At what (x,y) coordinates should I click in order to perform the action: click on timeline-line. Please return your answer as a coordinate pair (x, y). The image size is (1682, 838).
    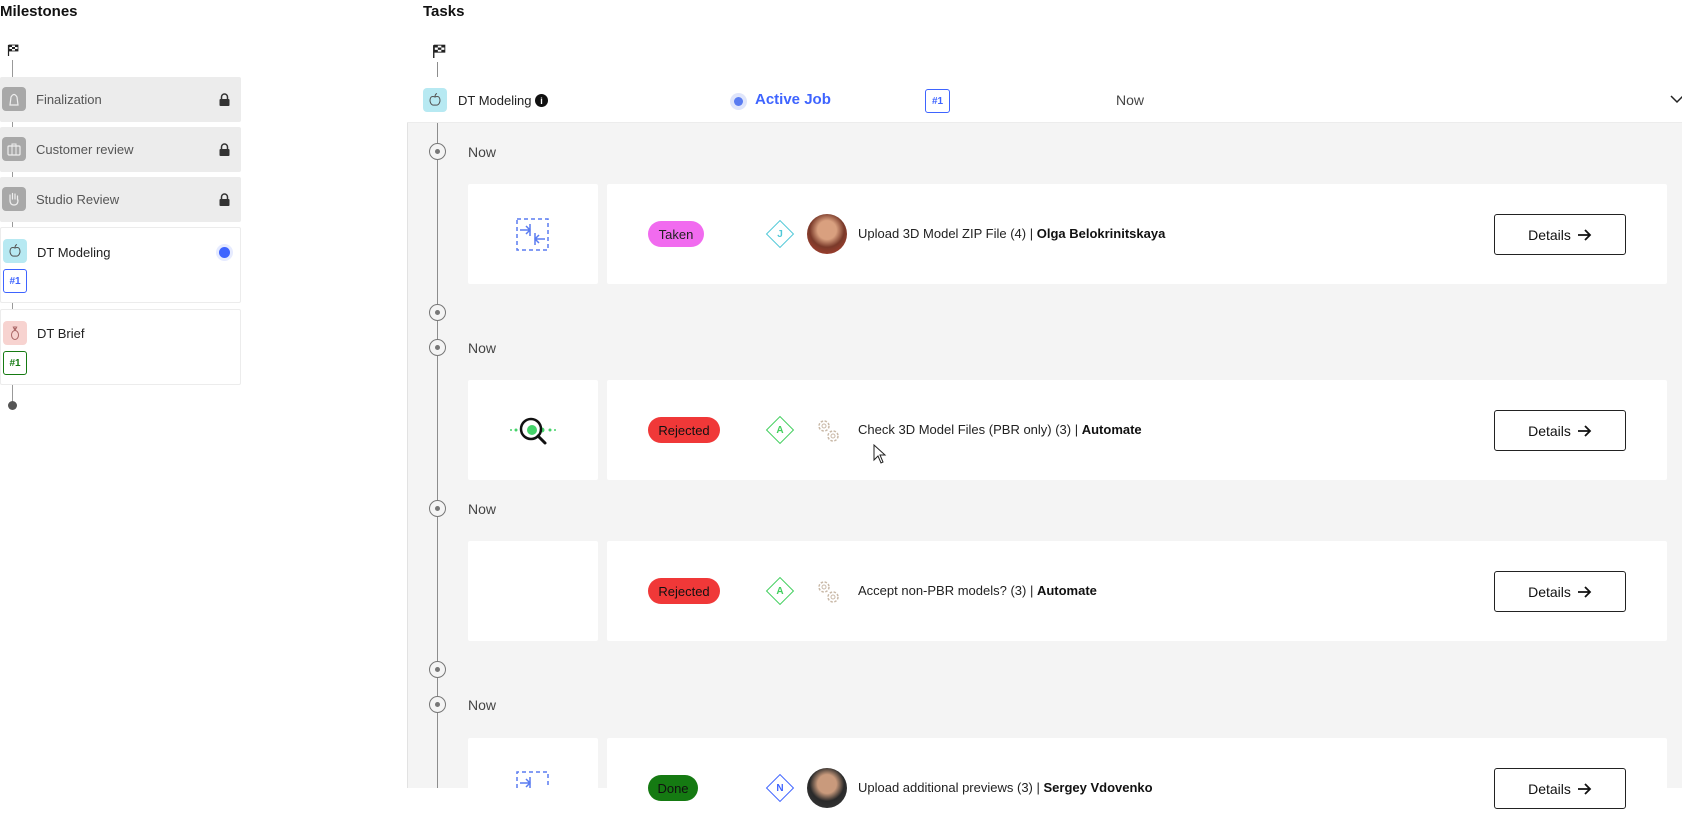
    Looking at the image, I should click on (437, 455).